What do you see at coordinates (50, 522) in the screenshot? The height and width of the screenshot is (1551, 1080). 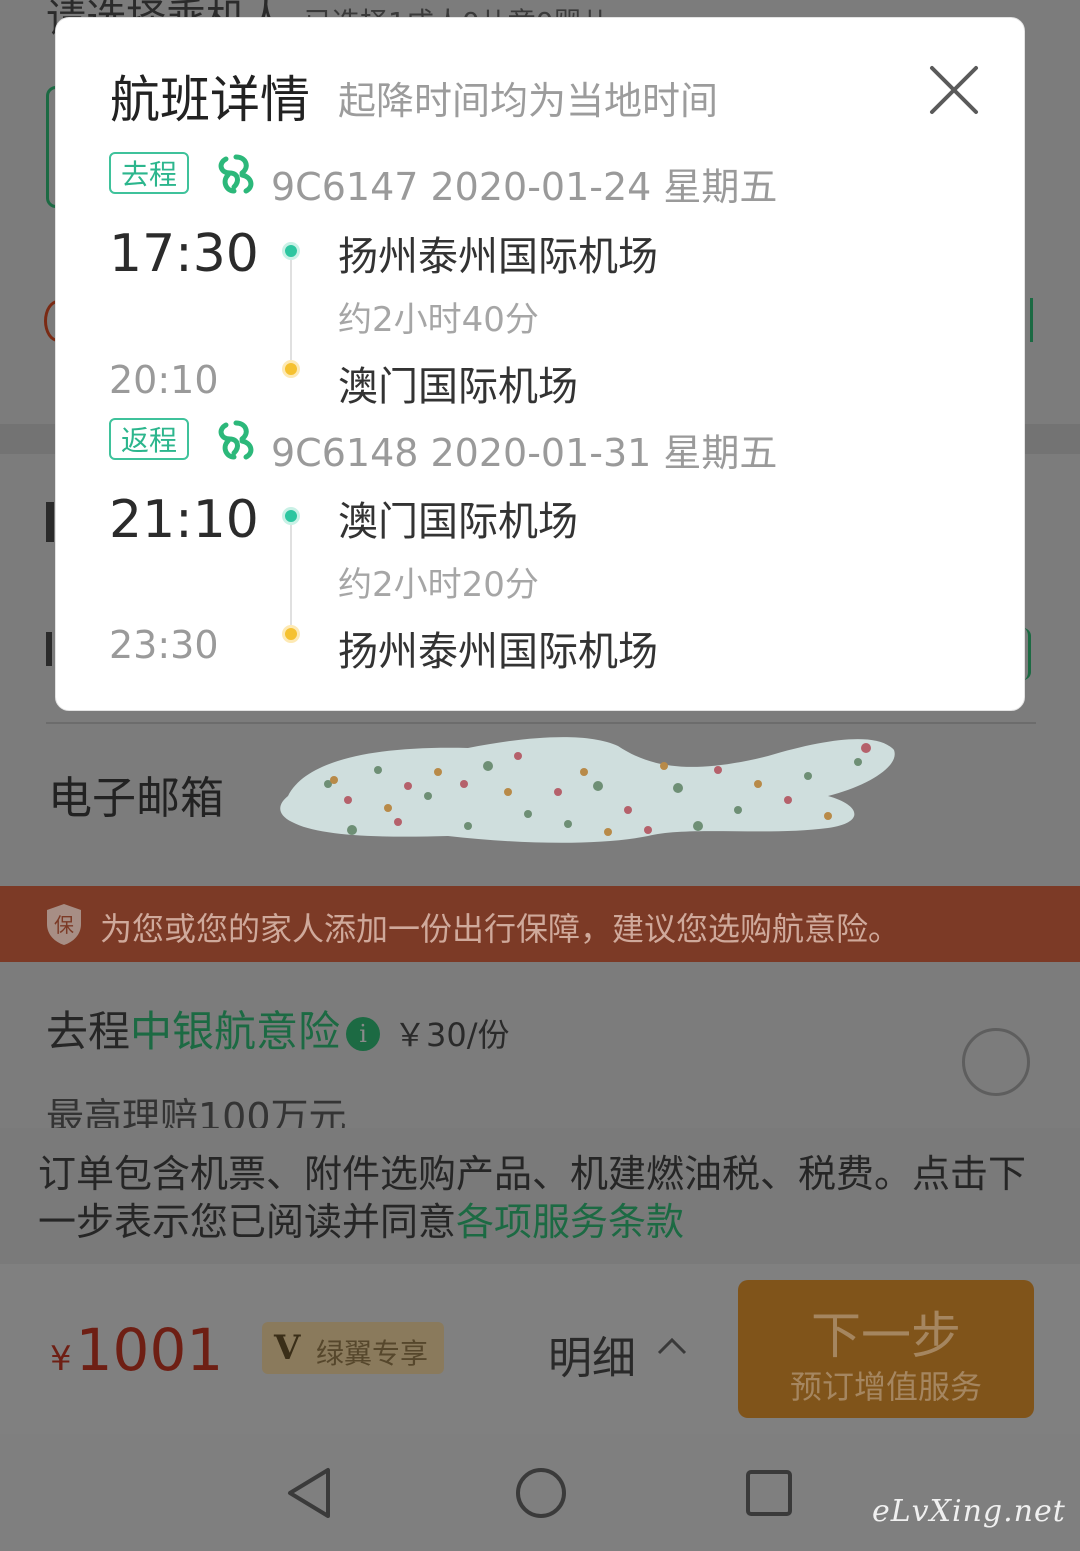 I see `contact-row-edge` at bounding box center [50, 522].